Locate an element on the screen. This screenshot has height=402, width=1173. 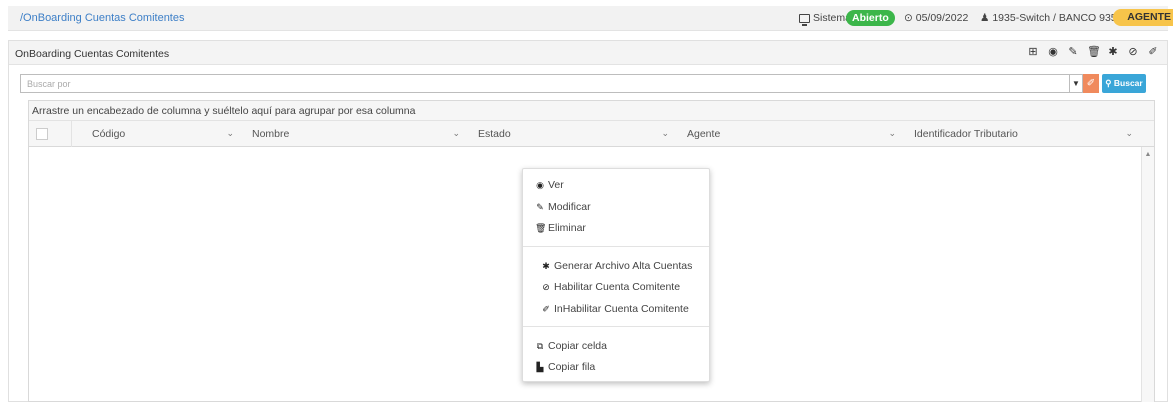
toolbar: ⊞ ◉ ✎ 🗑 ✱ ⊘ ✐ is located at coordinates (1093, 52).